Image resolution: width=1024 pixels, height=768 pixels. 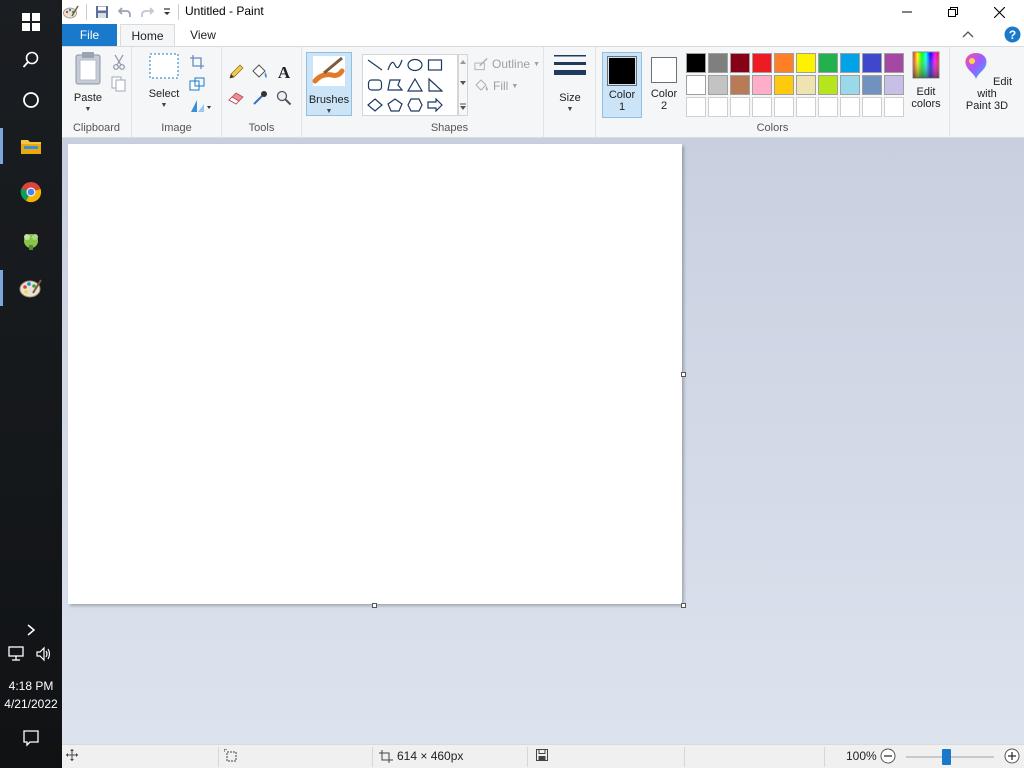 I want to click on zoom-out-button, so click(x=888, y=756).